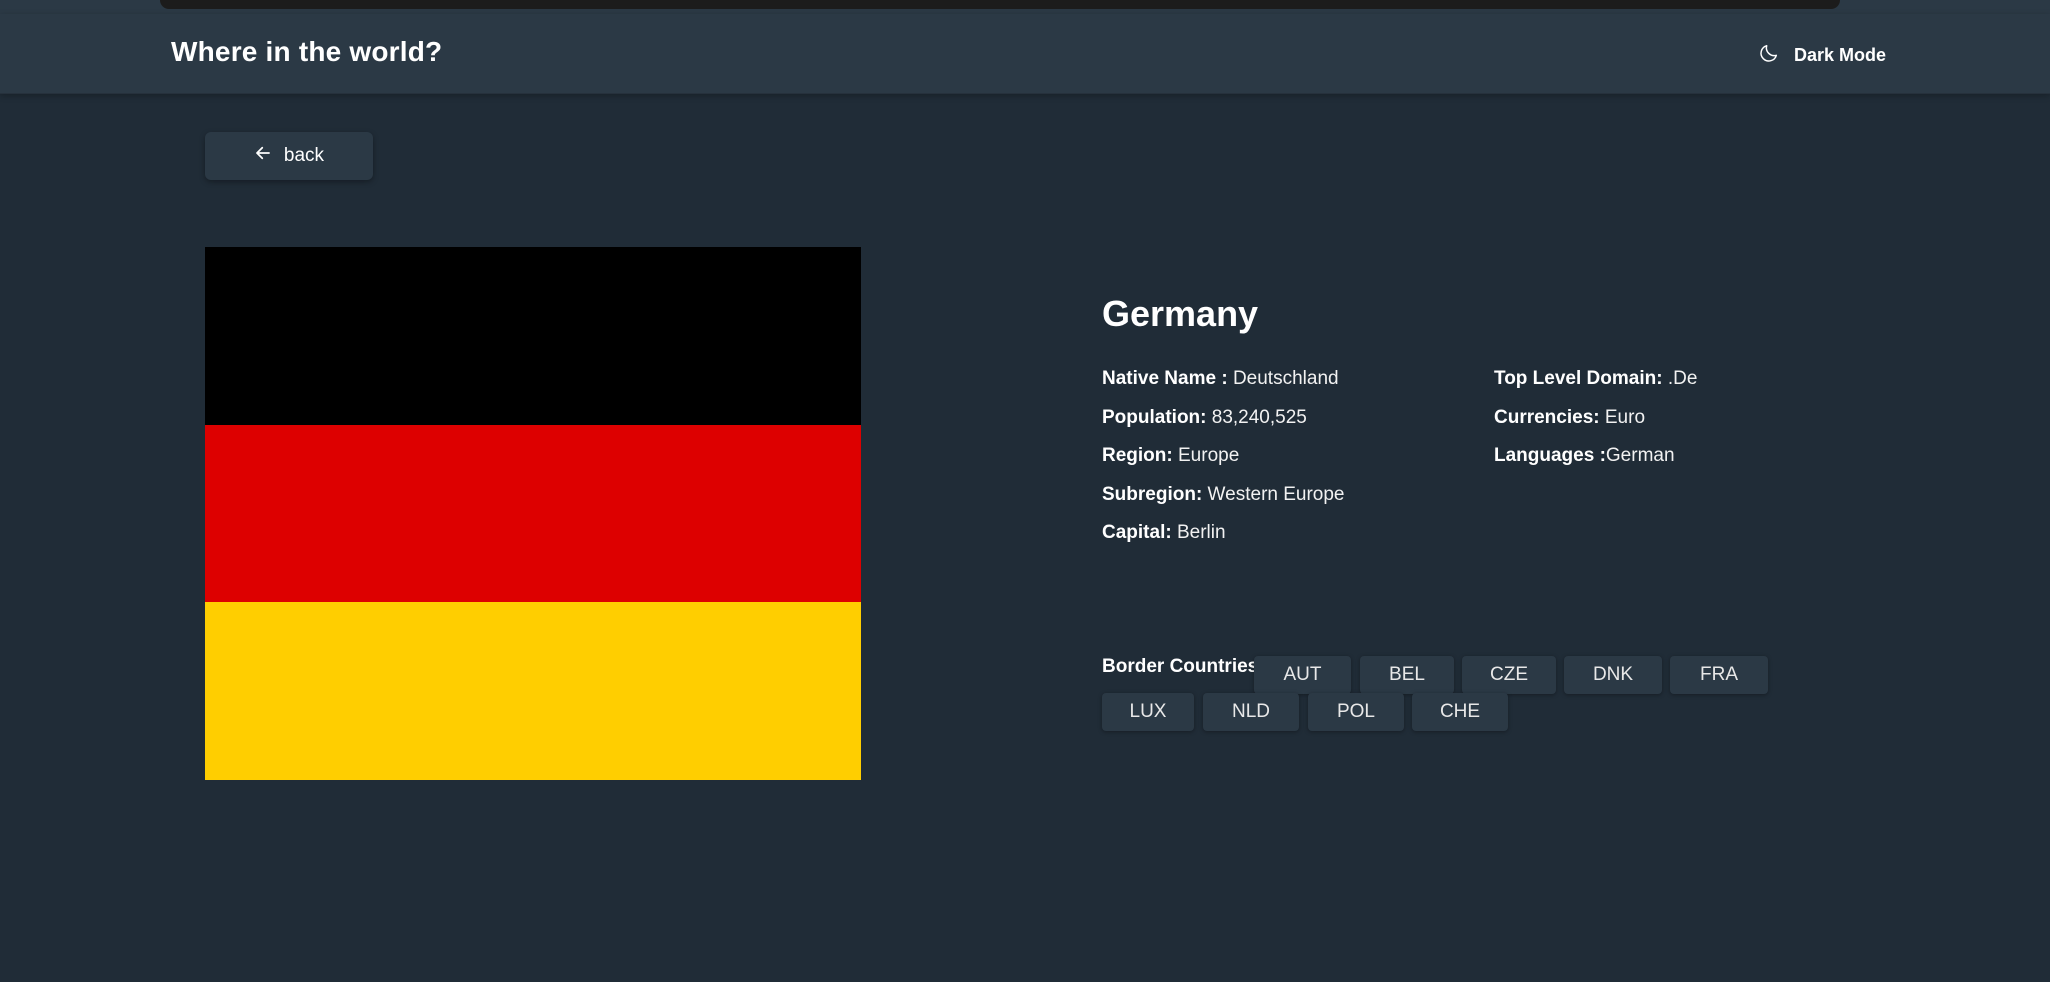 This screenshot has height=982, width=2050. Describe the element at coordinates (1613, 675) in the screenshot. I see `border-country-chip: DNK` at that location.